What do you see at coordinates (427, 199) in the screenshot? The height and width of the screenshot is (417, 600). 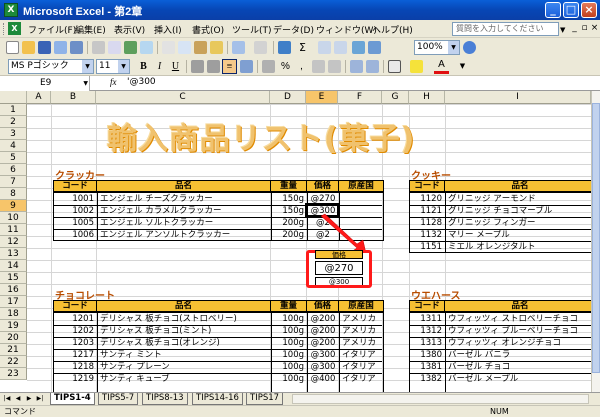 I see `table-cell: 1120` at bounding box center [427, 199].